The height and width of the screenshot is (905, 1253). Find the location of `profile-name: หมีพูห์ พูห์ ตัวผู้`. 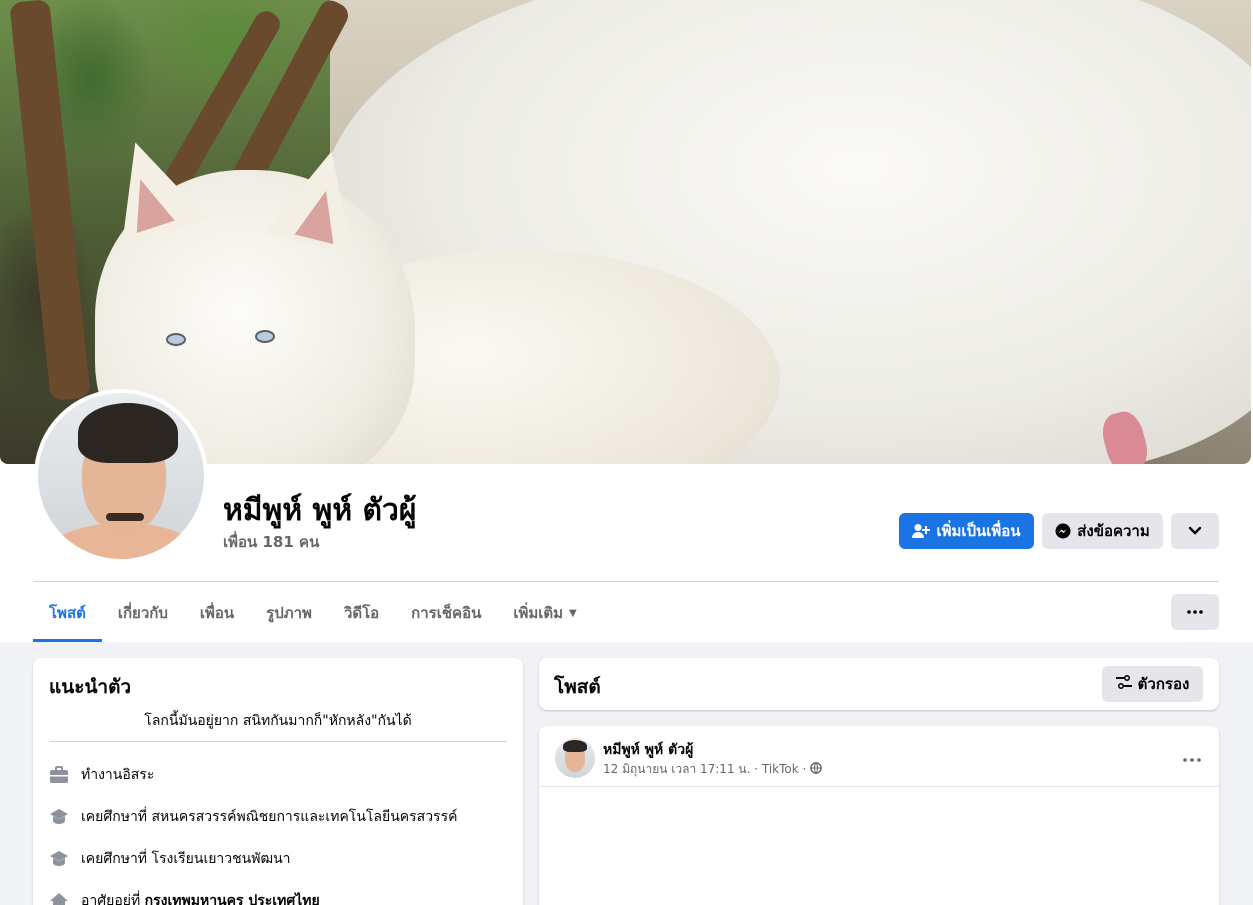

profile-name: หมีพูห์ พูห์ ตัวผู้ is located at coordinates (320, 510).